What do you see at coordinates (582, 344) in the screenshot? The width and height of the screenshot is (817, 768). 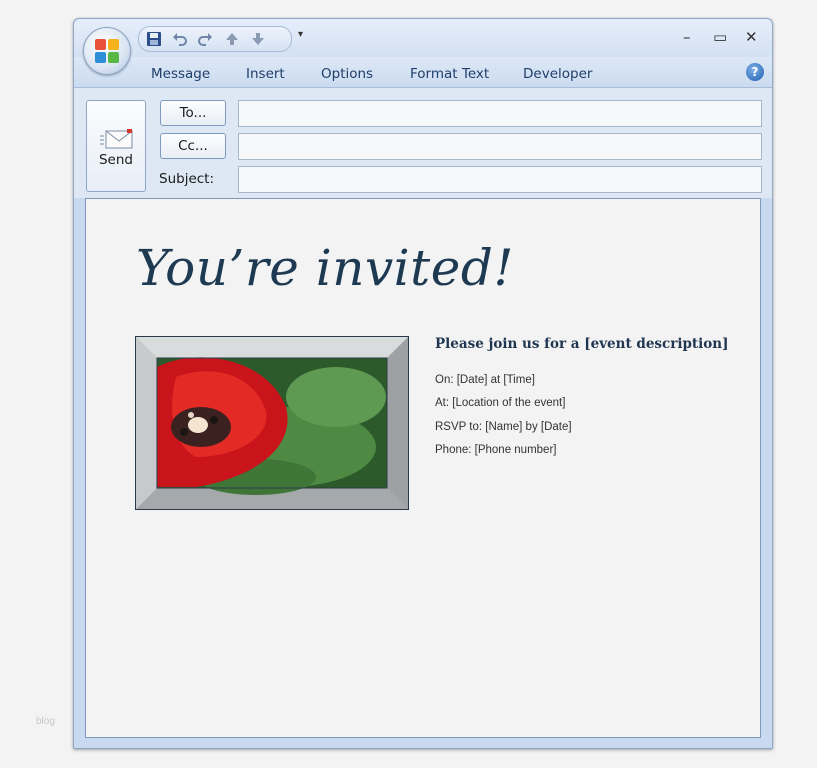 I see `event-heading: Please join us for a [event description]` at bounding box center [582, 344].